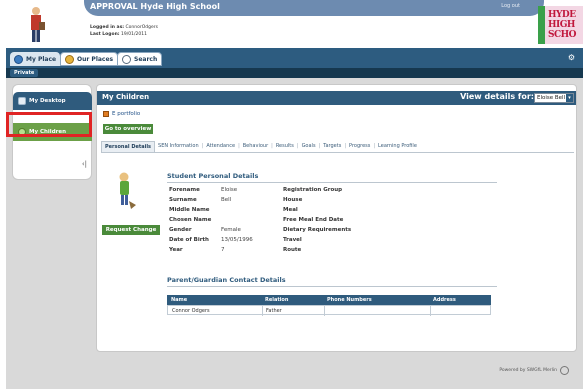 The image size is (583, 389). Describe the element at coordinates (89, 59) in the screenshot. I see `tab-our-places: Our Places` at that location.